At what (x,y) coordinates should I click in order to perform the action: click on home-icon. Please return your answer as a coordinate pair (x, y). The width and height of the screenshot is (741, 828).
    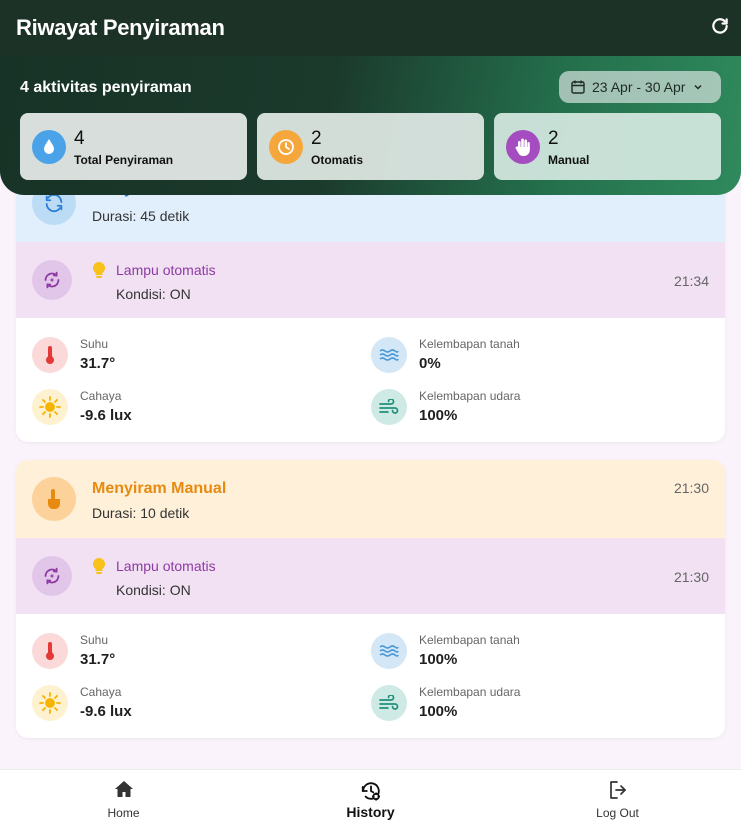
    Looking at the image, I should click on (123, 789).